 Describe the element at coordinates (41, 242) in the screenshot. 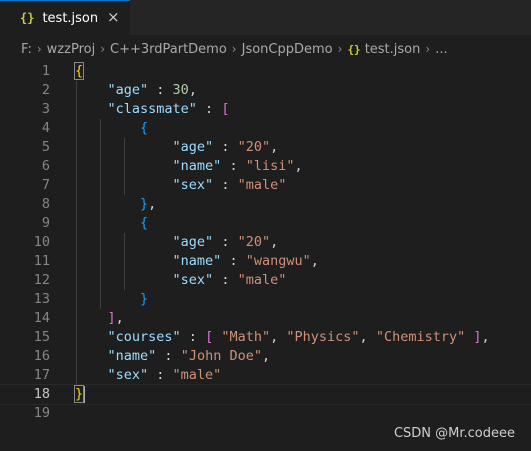

I see `line-number: 10` at that location.